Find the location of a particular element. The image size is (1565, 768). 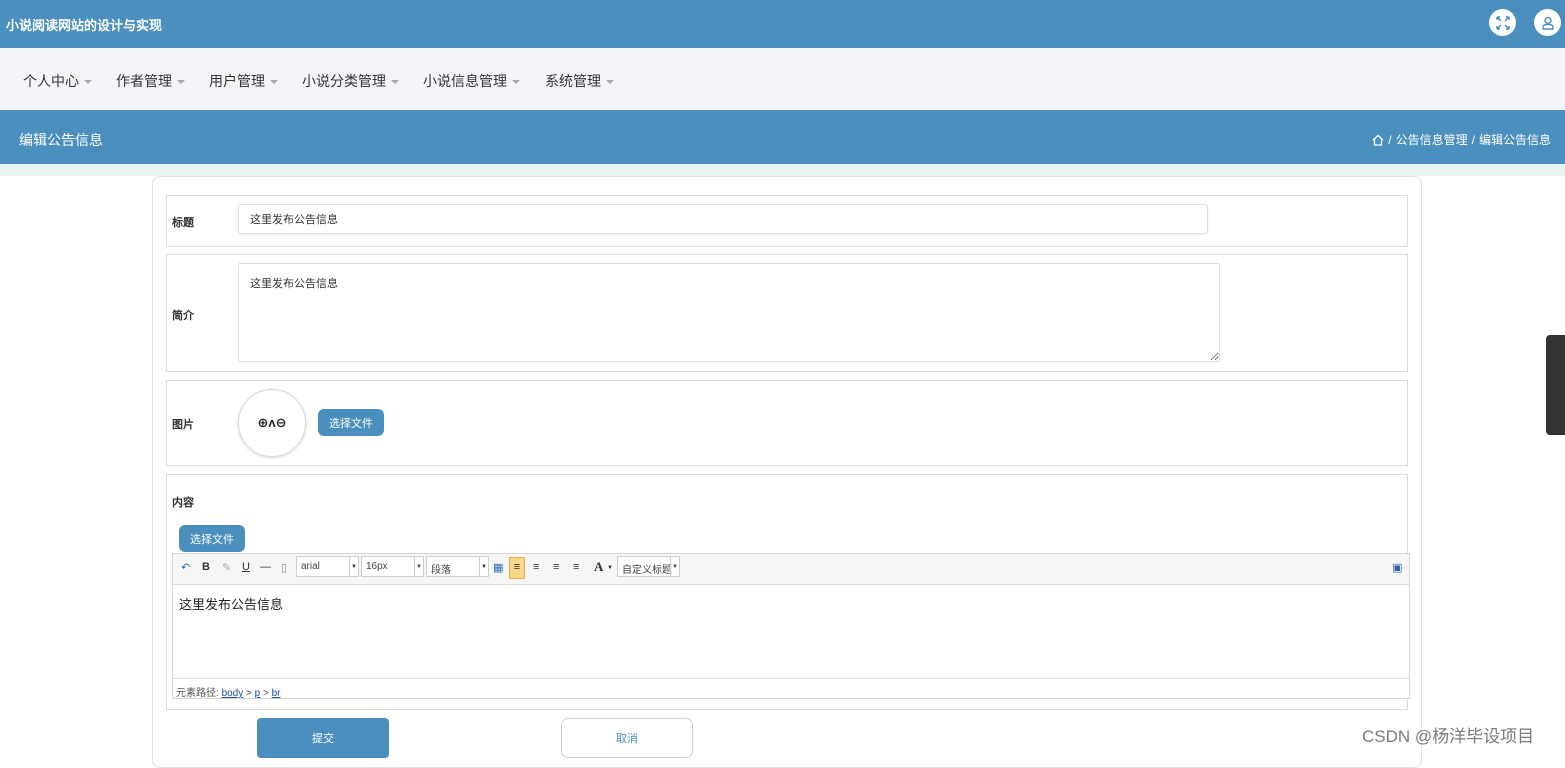

page-icon: ▯ is located at coordinates (284, 567).